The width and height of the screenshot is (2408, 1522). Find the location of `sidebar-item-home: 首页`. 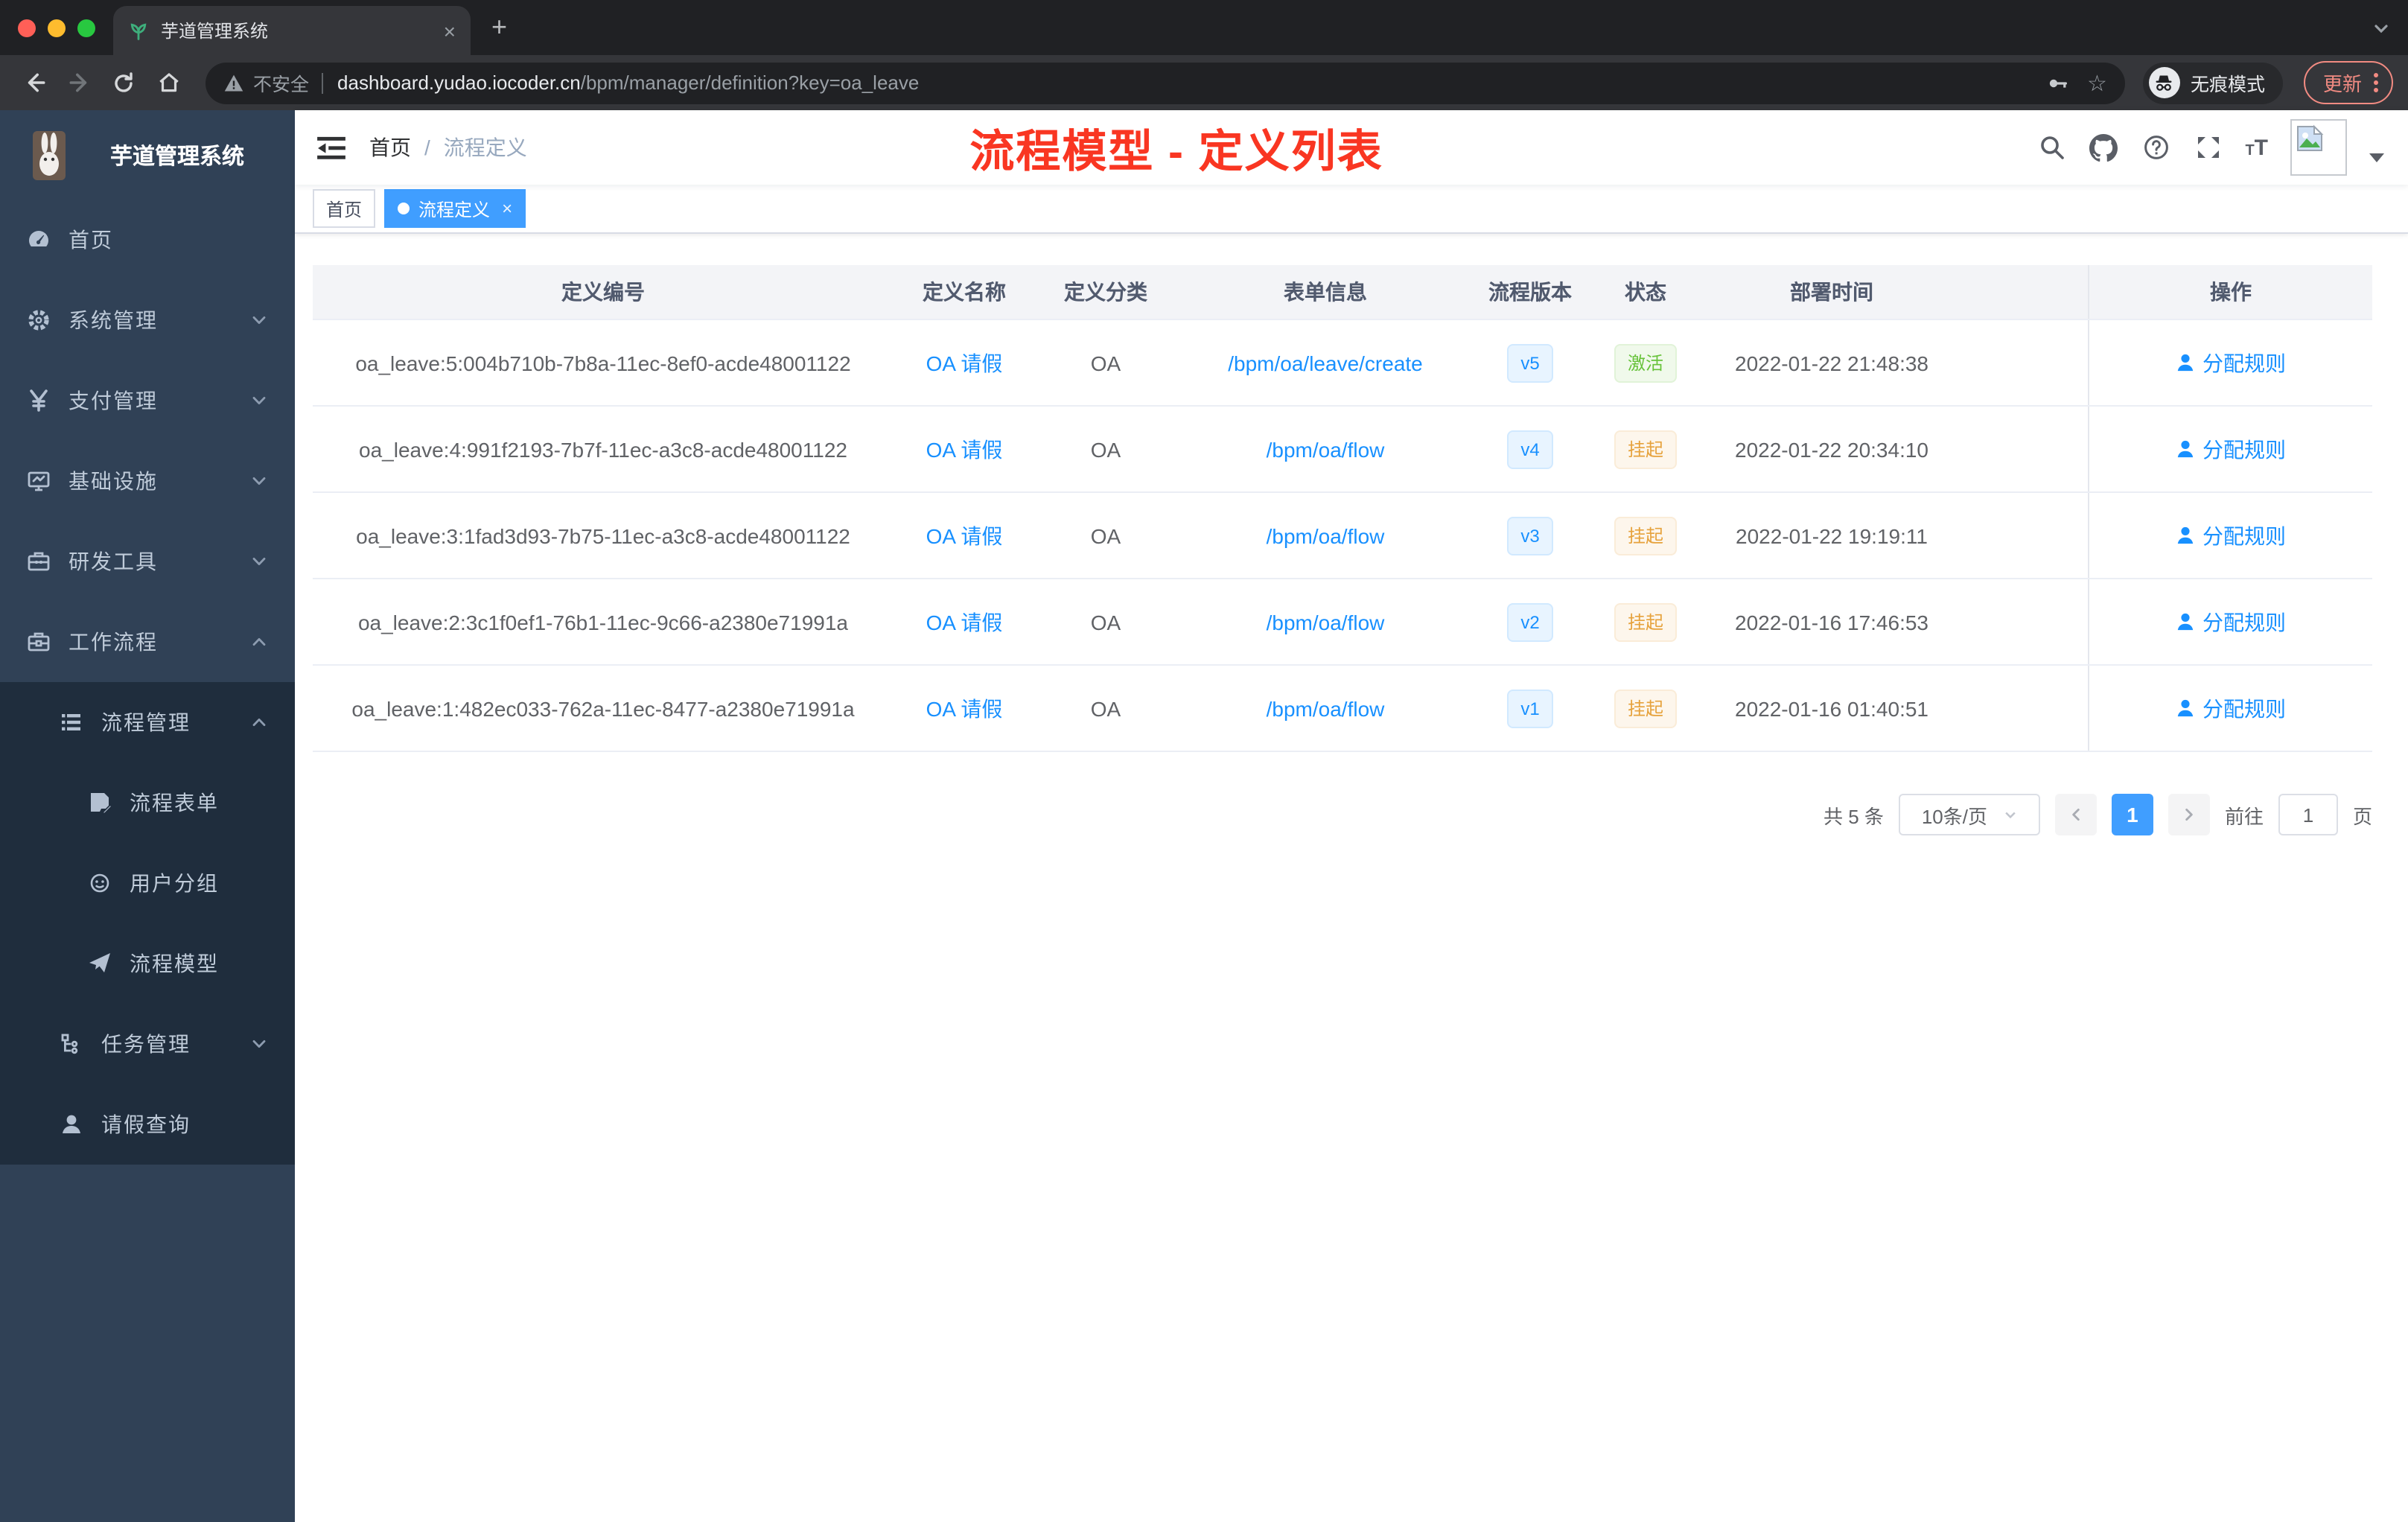

sidebar-item-home: 首页 is located at coordinates (147, 240).